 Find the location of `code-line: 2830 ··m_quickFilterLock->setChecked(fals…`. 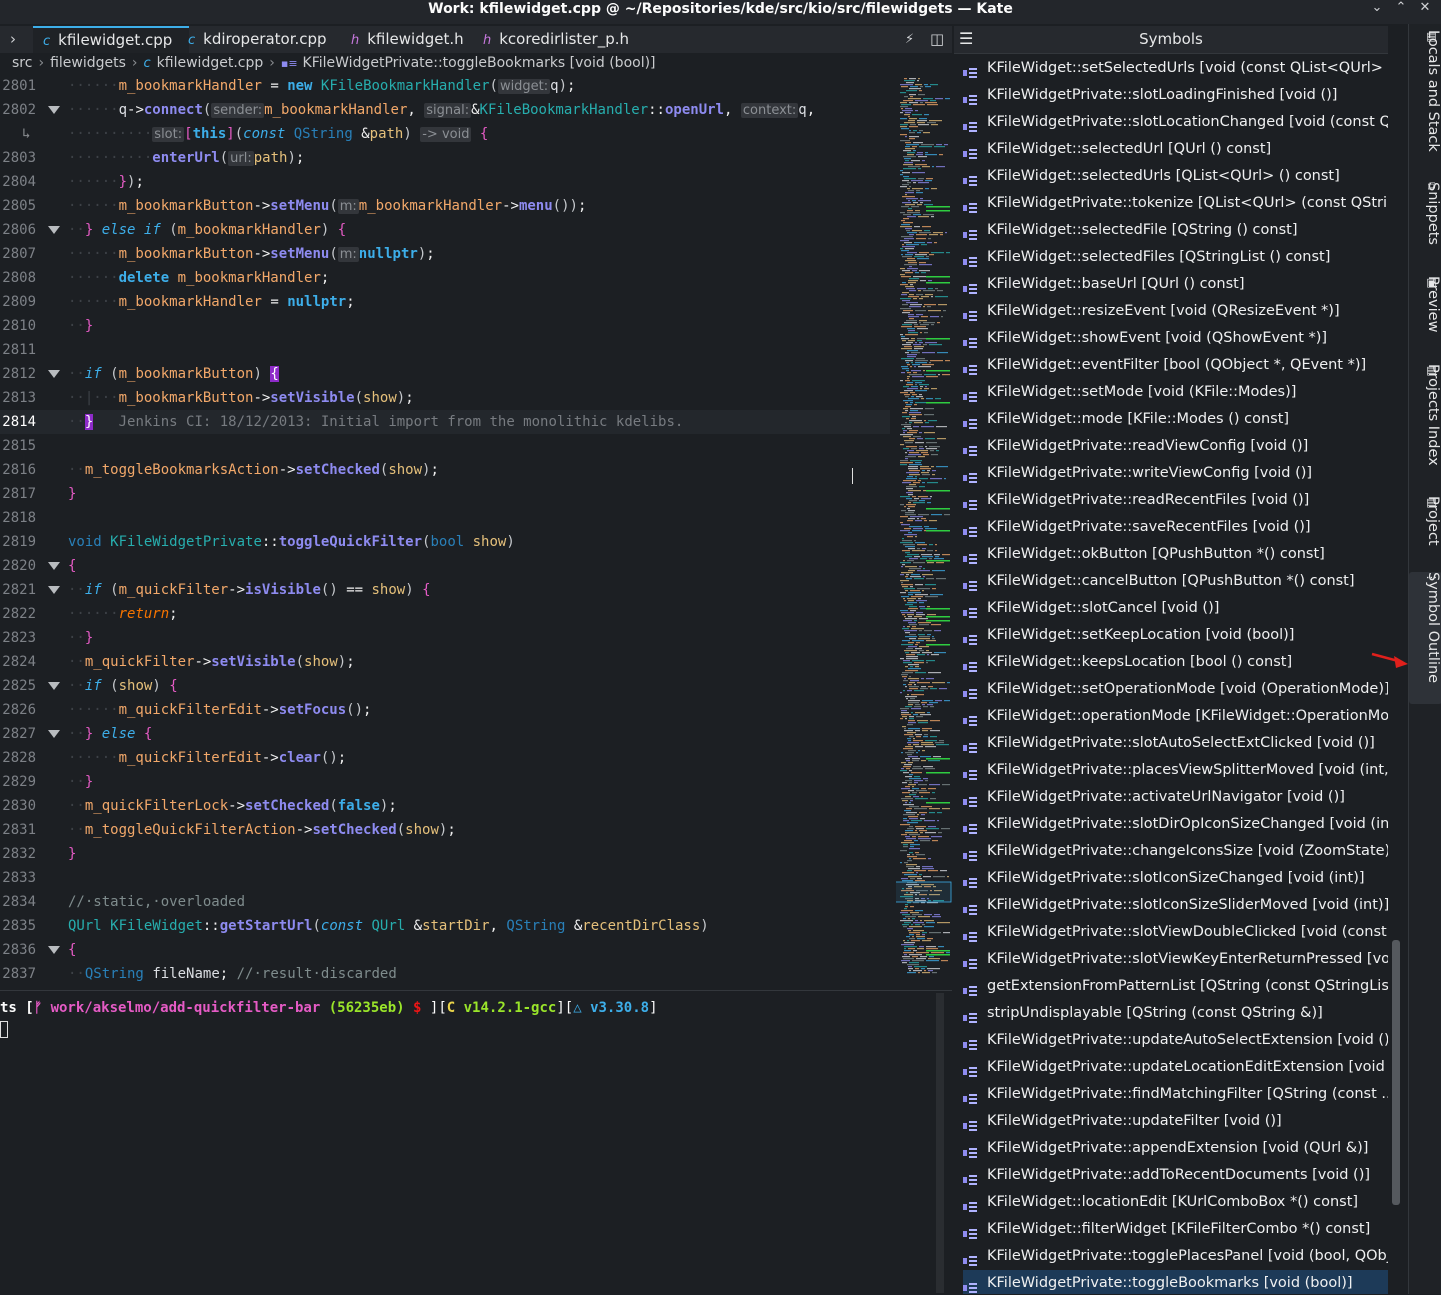

code-line: 2830 ··m_quickFilterLock->setChecked(fals… is located at coordinates (445, 806).